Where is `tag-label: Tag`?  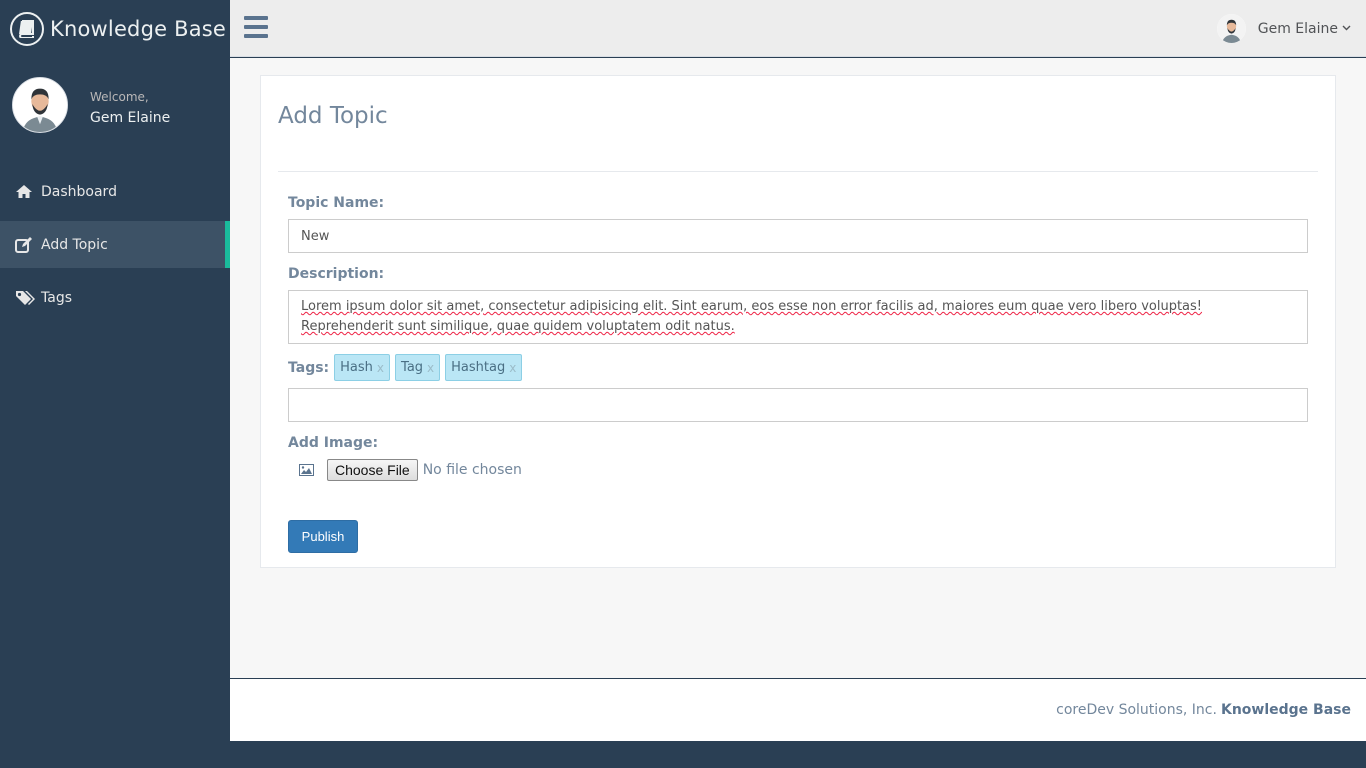
tag-label: Tag is located at coordinates (412, 367).